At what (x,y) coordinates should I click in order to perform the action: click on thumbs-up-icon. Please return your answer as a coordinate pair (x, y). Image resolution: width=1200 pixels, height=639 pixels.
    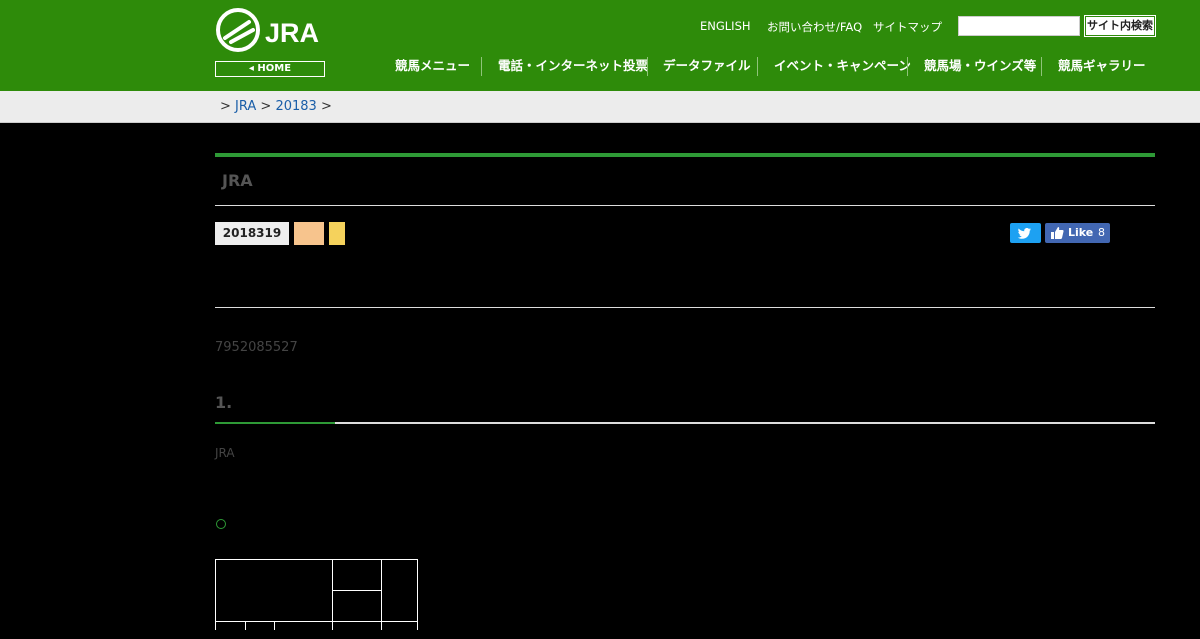
    Looking at the image, I should click on (1057, 233).